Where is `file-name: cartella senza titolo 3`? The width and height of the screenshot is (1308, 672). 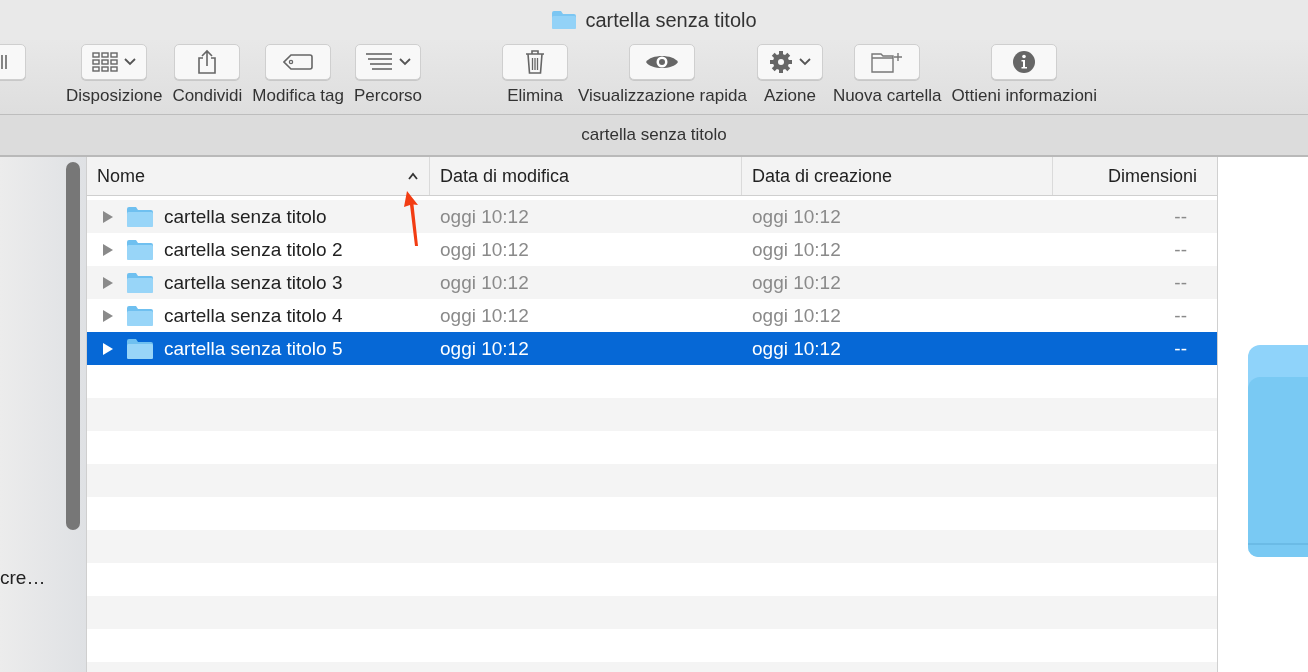 file-name: cartella senza titolo 3 is located at coordinates (253, 282).